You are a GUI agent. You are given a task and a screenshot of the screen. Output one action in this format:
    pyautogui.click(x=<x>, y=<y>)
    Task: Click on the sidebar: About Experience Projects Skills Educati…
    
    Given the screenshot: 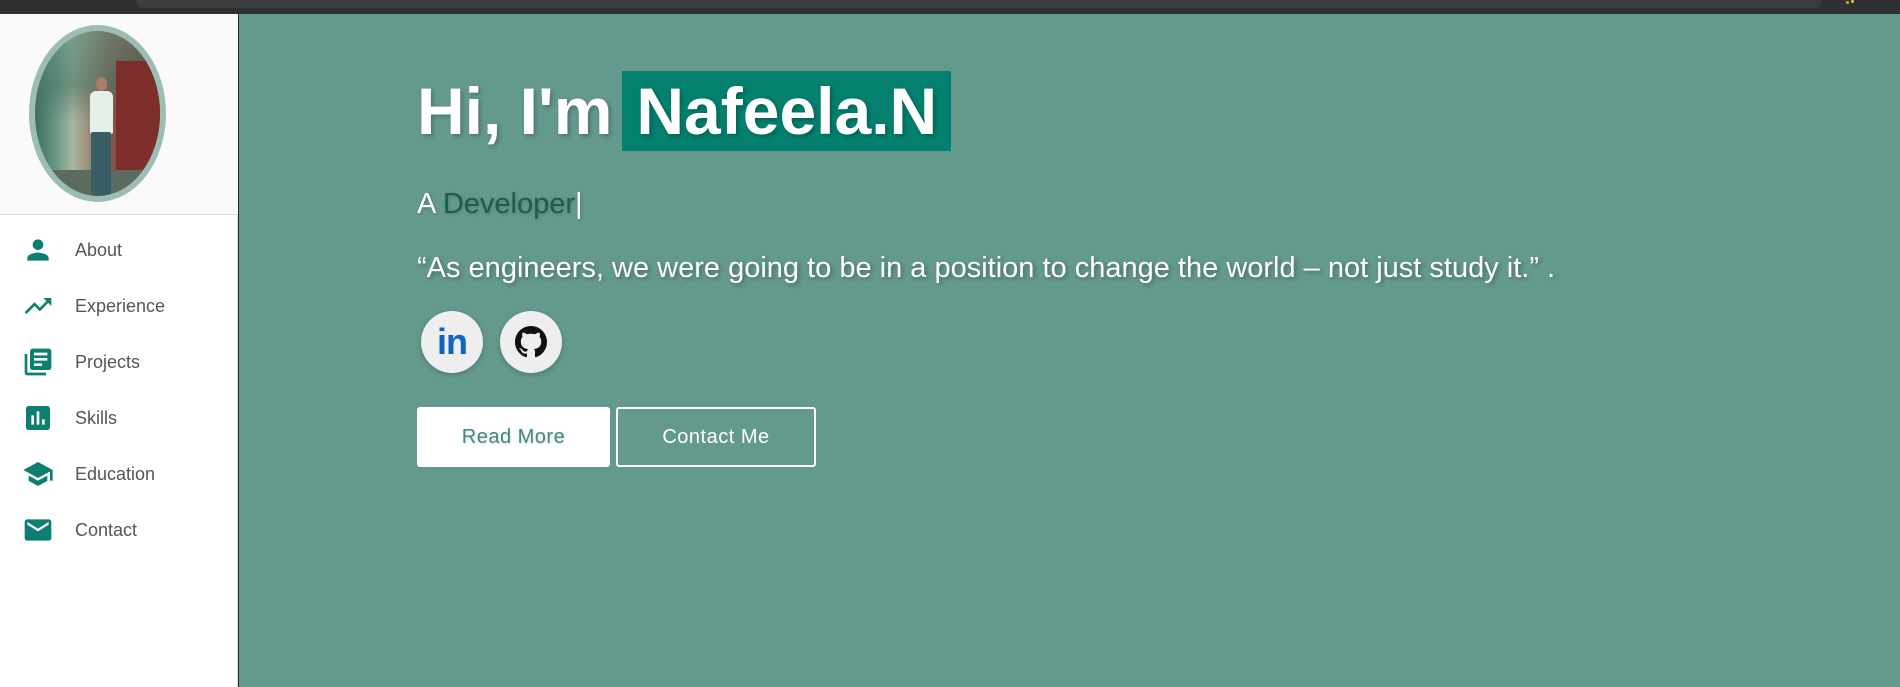 What is the action you would take?
    pyautogui.click(x=119, y=350)
    